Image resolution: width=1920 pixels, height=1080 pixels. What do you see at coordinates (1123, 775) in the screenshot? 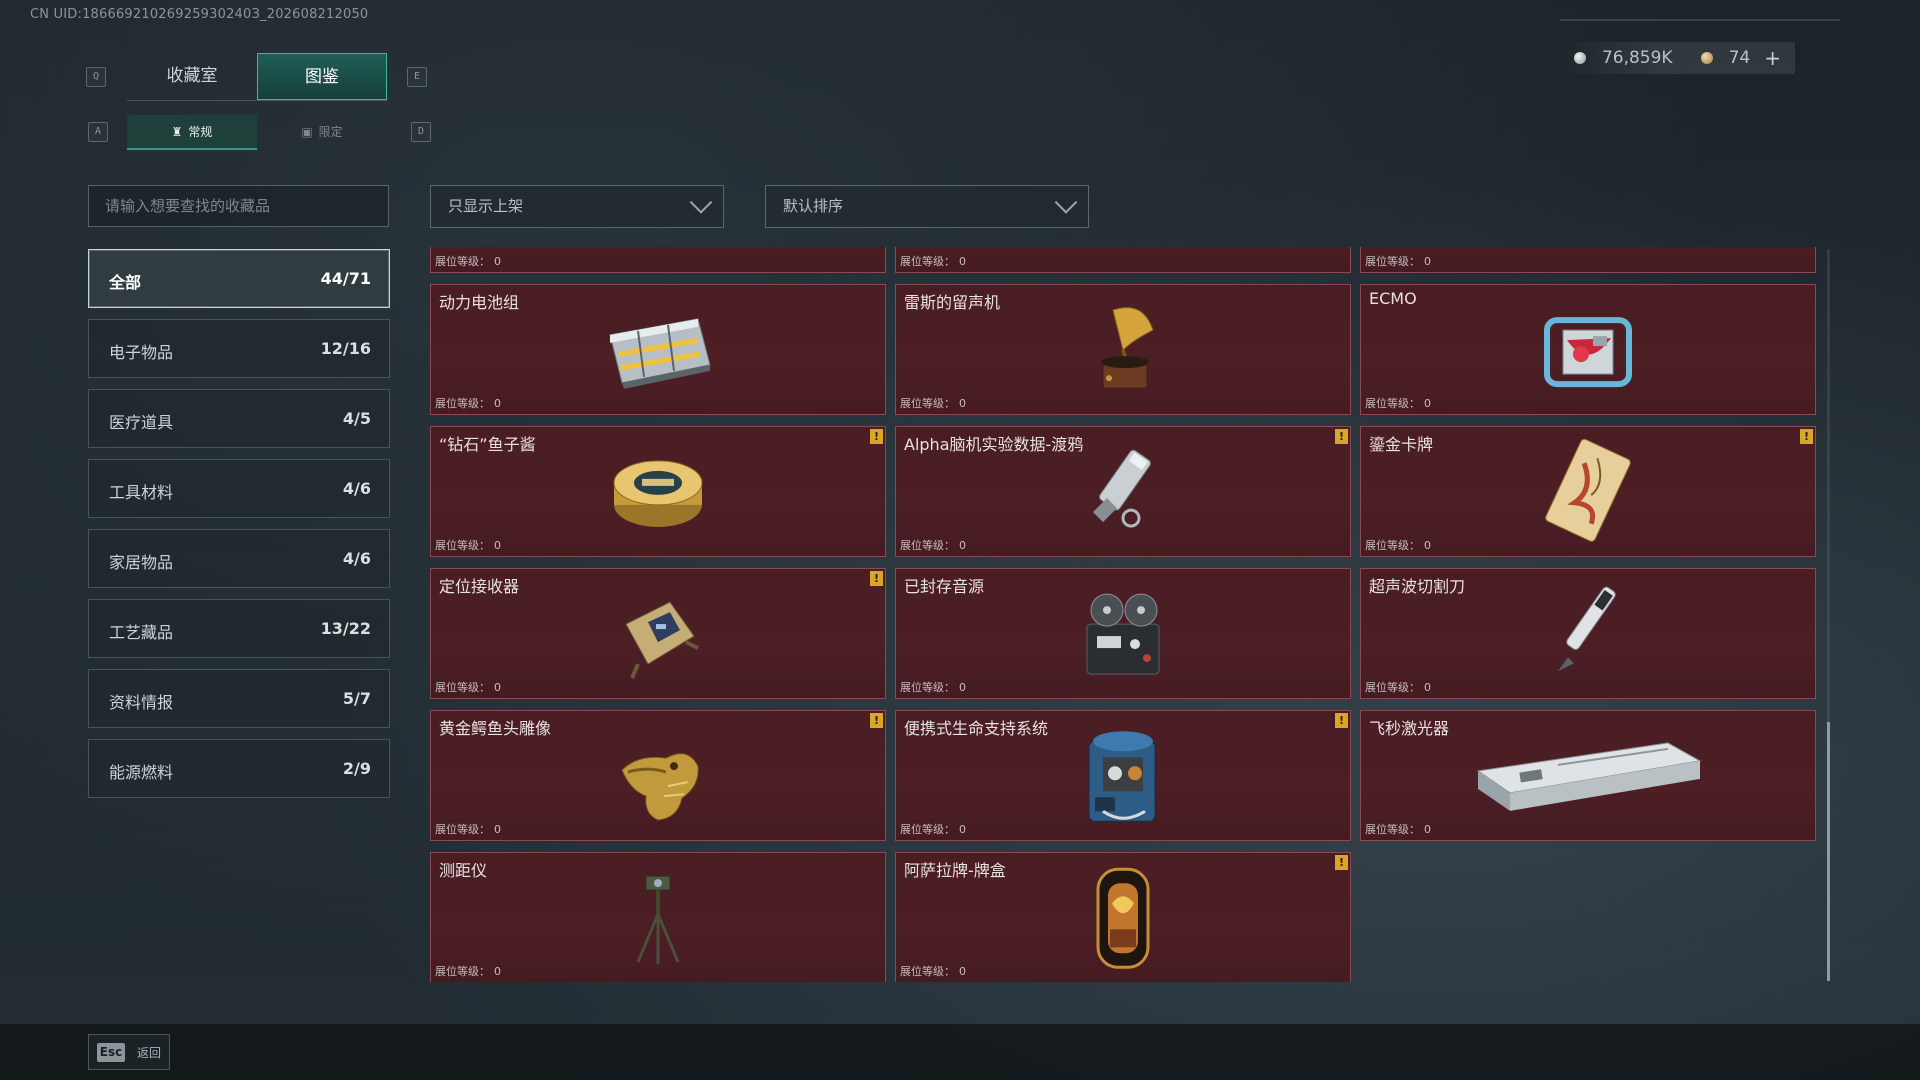
I see `collectible-card: 便携式生命支持系统! 展位等级： 0` at bounding box center [1123, 775].